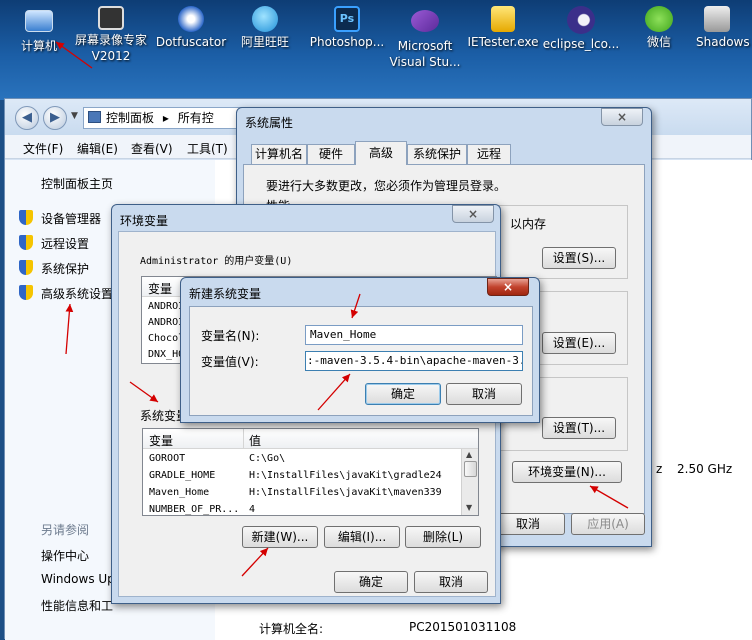  Describe the element at coordinates (581, 20) in the screenshot. I see `eclipse-icon` at that location.